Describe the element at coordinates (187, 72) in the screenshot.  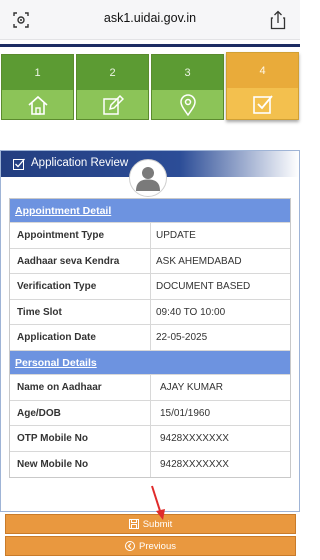
I see `step-number: 3` at that location.